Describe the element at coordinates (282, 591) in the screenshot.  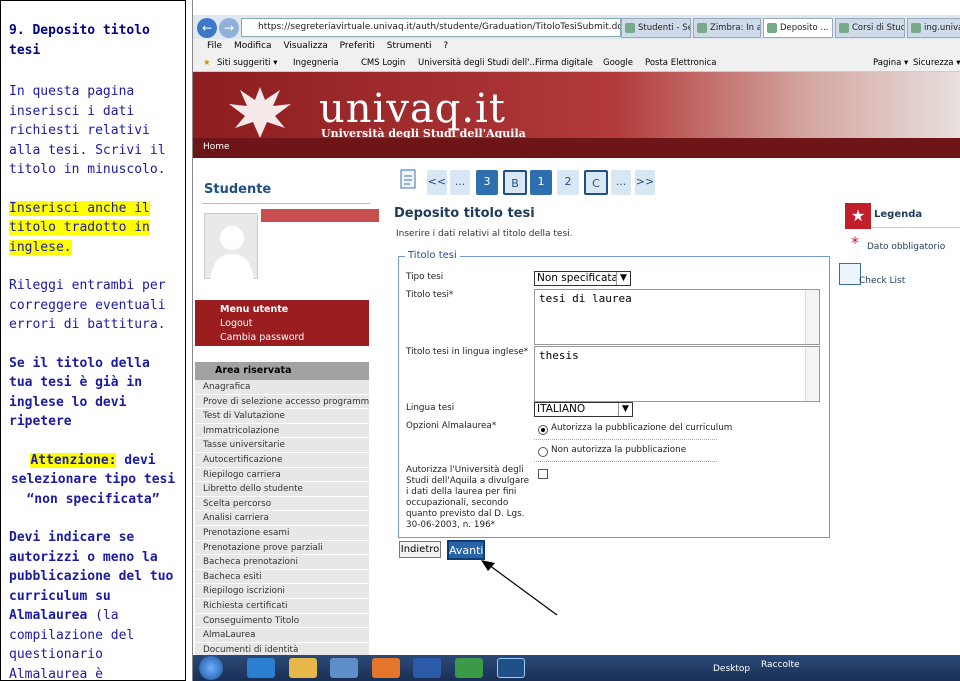
I see `area-item: Riepilogo iscrizioni` at that location.